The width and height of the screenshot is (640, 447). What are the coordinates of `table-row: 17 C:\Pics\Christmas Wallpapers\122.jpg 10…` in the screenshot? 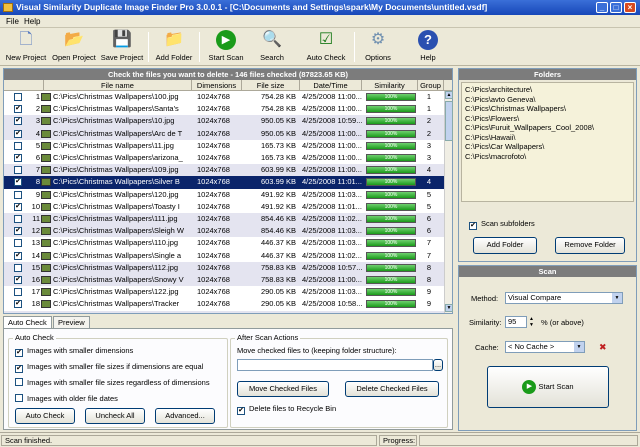 It's located at (224, 292).